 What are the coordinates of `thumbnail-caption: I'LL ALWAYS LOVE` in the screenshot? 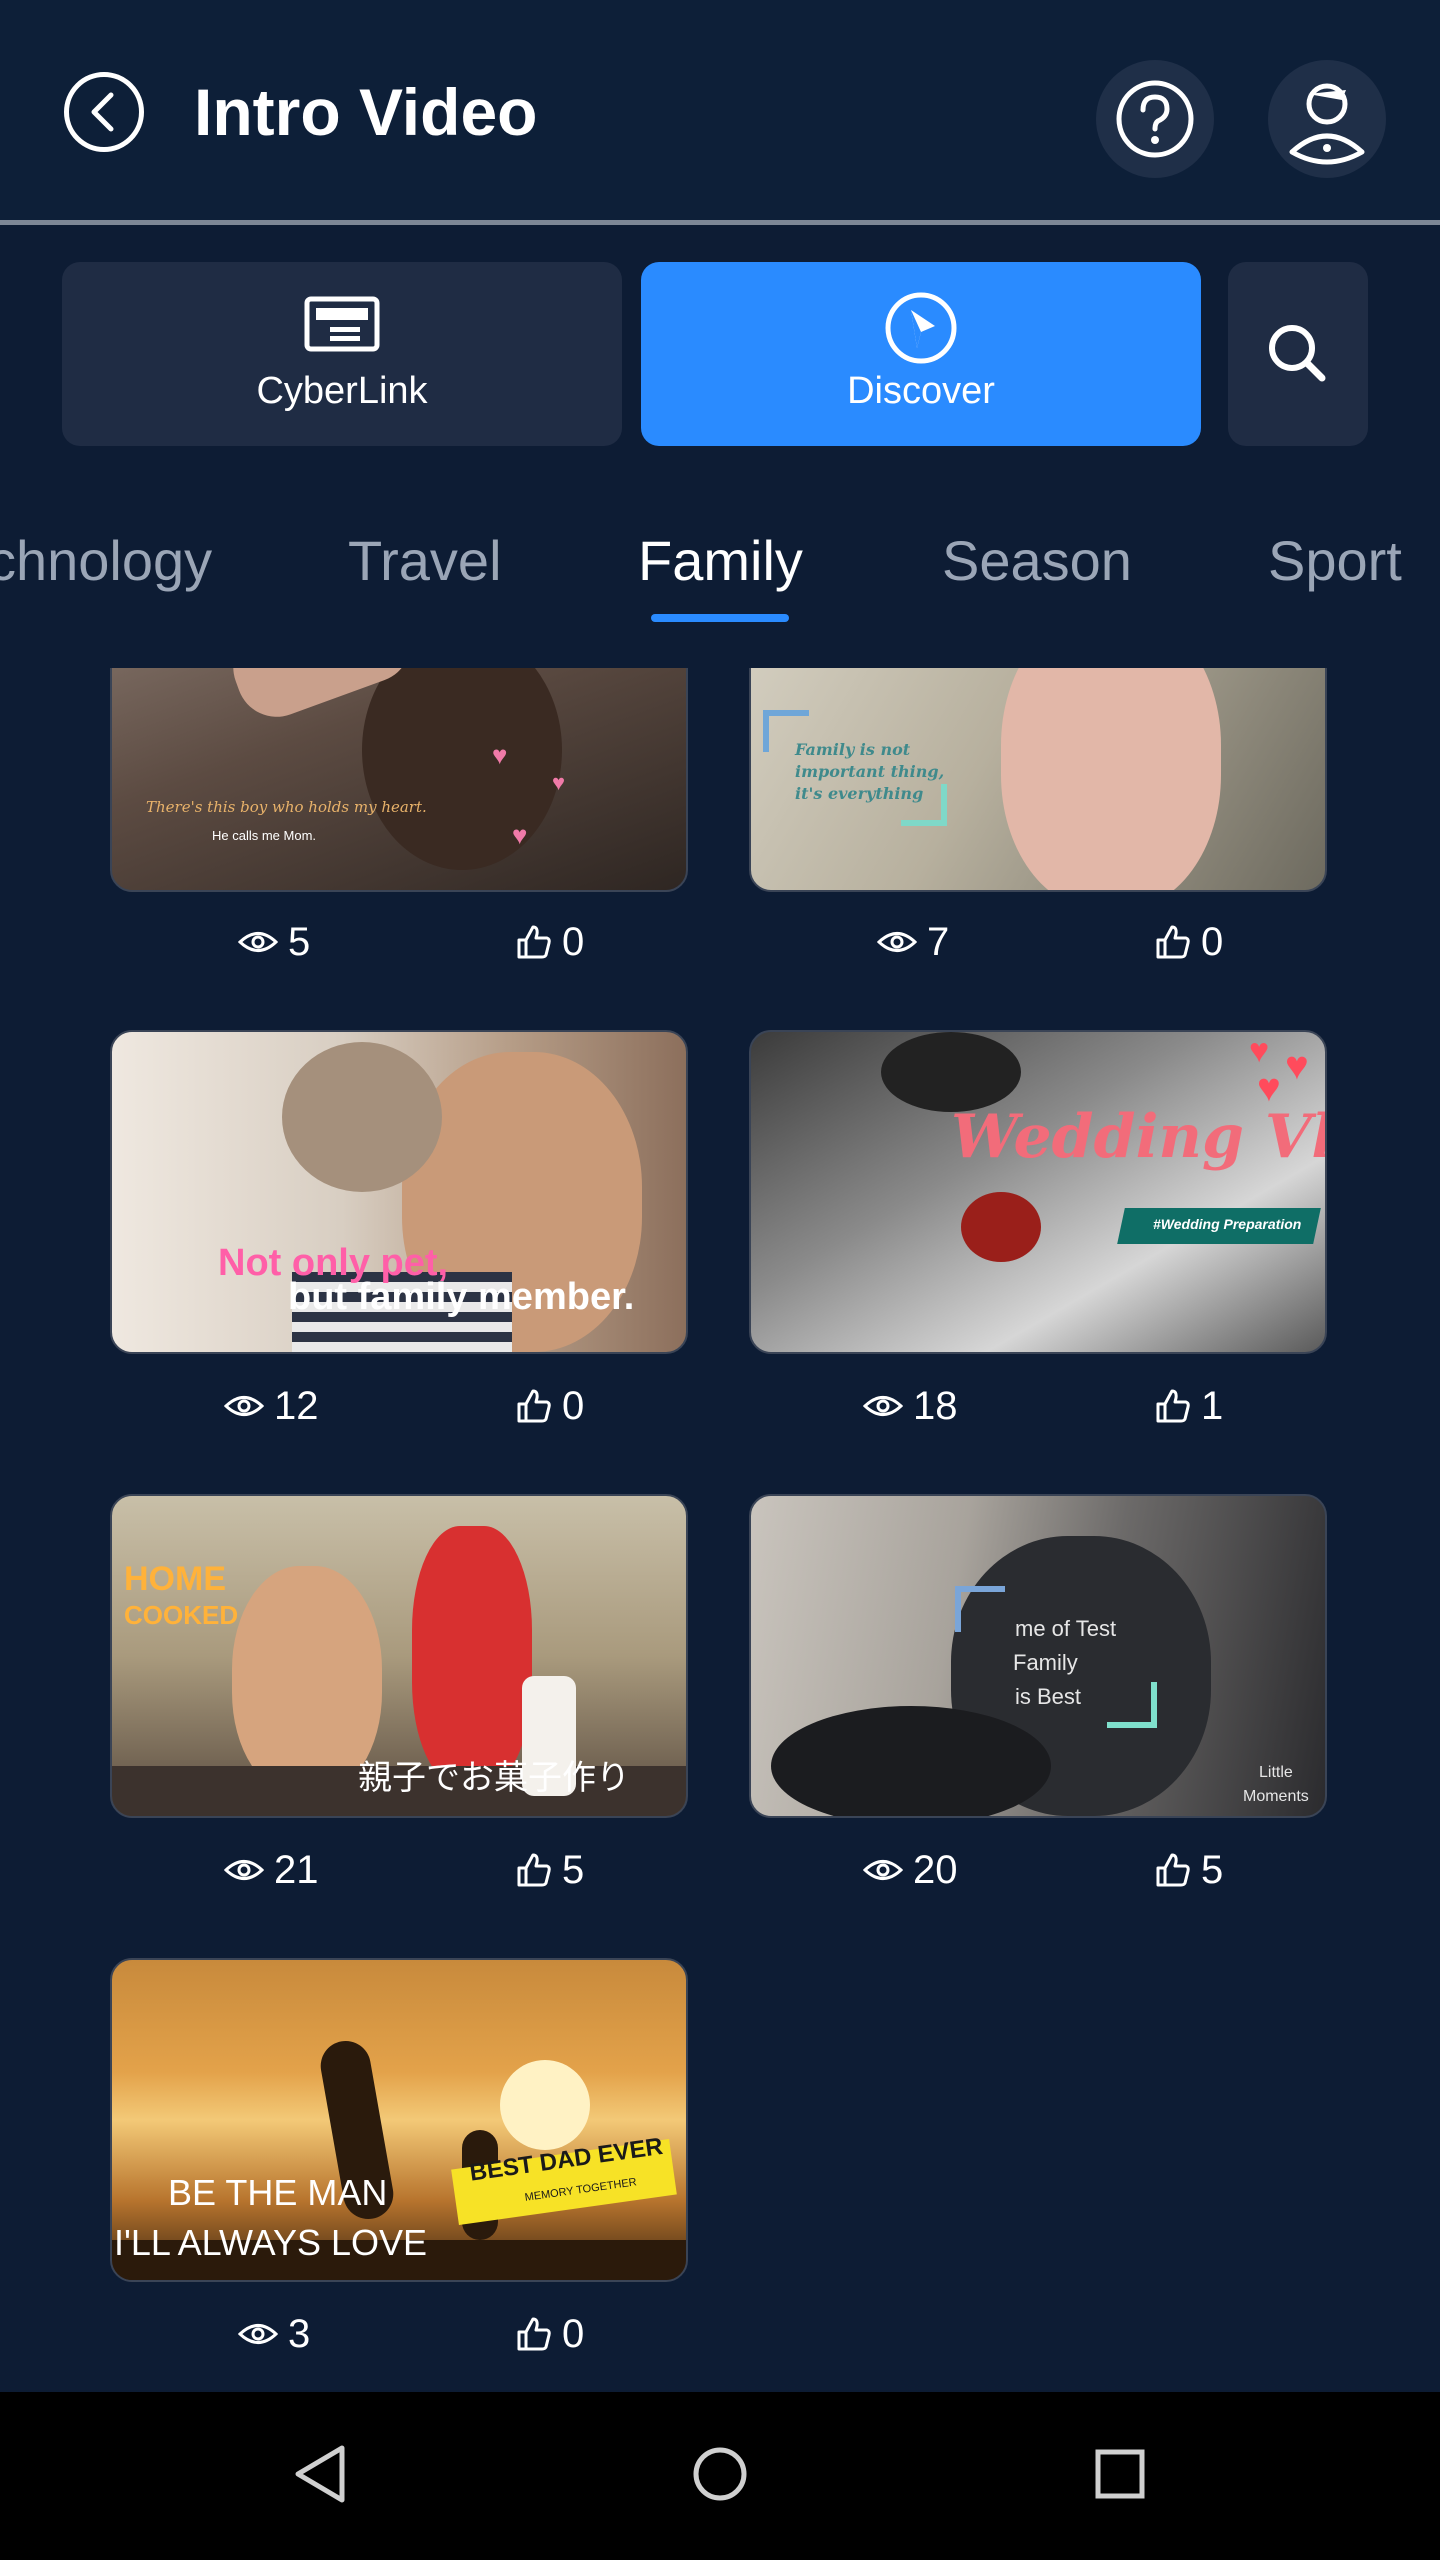 It's located at (271, 2242).